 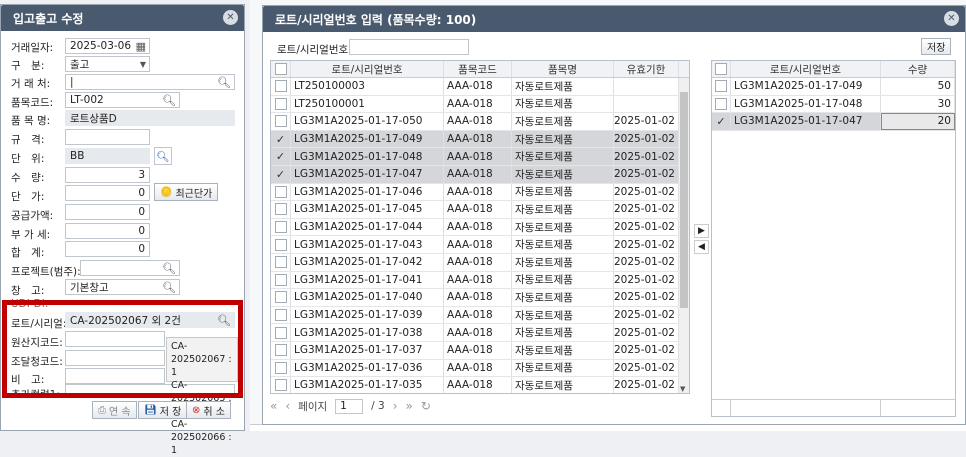 I want to click on cell-qty: 20, so click(x=918, y=121).